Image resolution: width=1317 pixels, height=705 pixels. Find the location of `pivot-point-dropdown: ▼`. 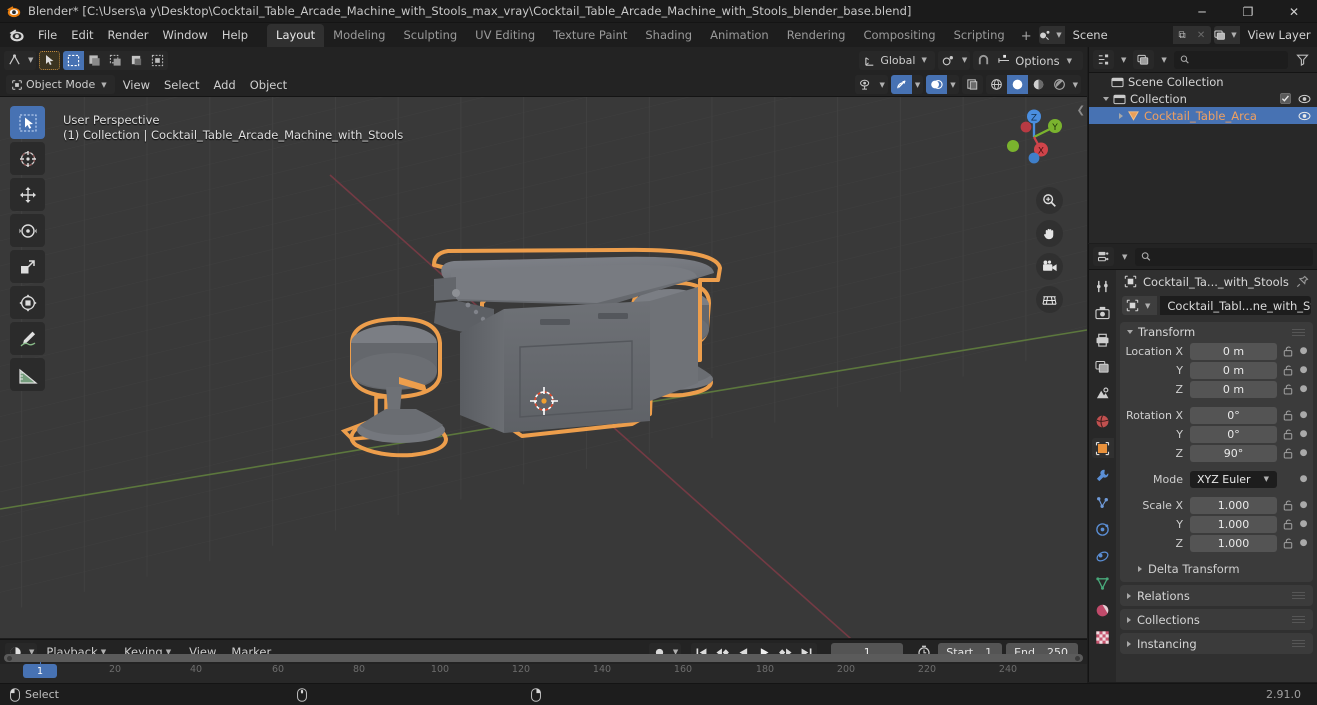

pivot-point-dropdown: ▼ is located at coordinates (954, 60).